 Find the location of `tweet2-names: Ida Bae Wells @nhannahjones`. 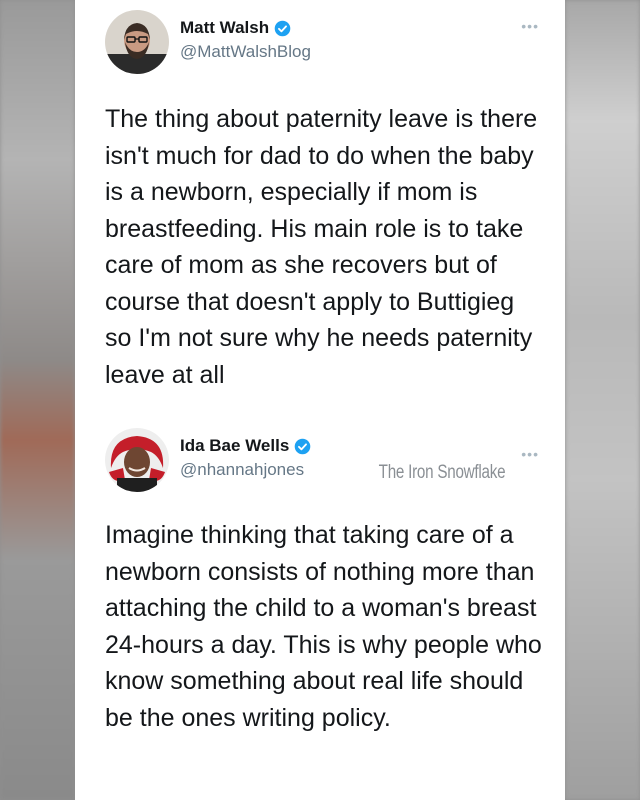

tweet2-names: Ida Bae Wells @nhannahjones is located at coordinates (245, 458).